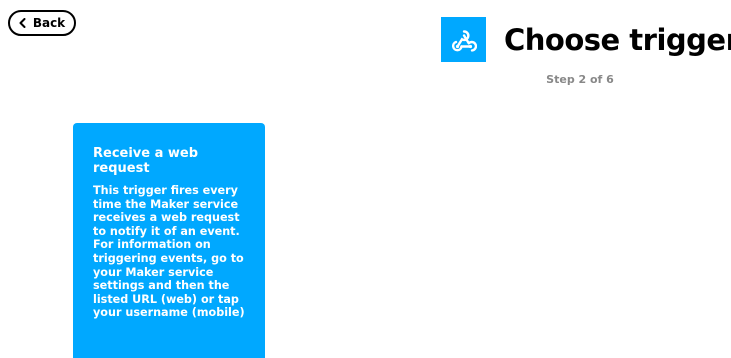  Describe the element at coordinates (23, 23) in the screenshot. I see `chevron-left-icon` at that location.